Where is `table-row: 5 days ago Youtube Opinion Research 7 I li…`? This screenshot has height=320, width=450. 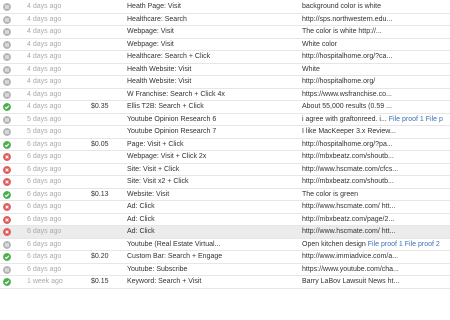
table-row: 5 days ago Youtube Opinion Research 7 I li… is located at coordinates (225, 132).